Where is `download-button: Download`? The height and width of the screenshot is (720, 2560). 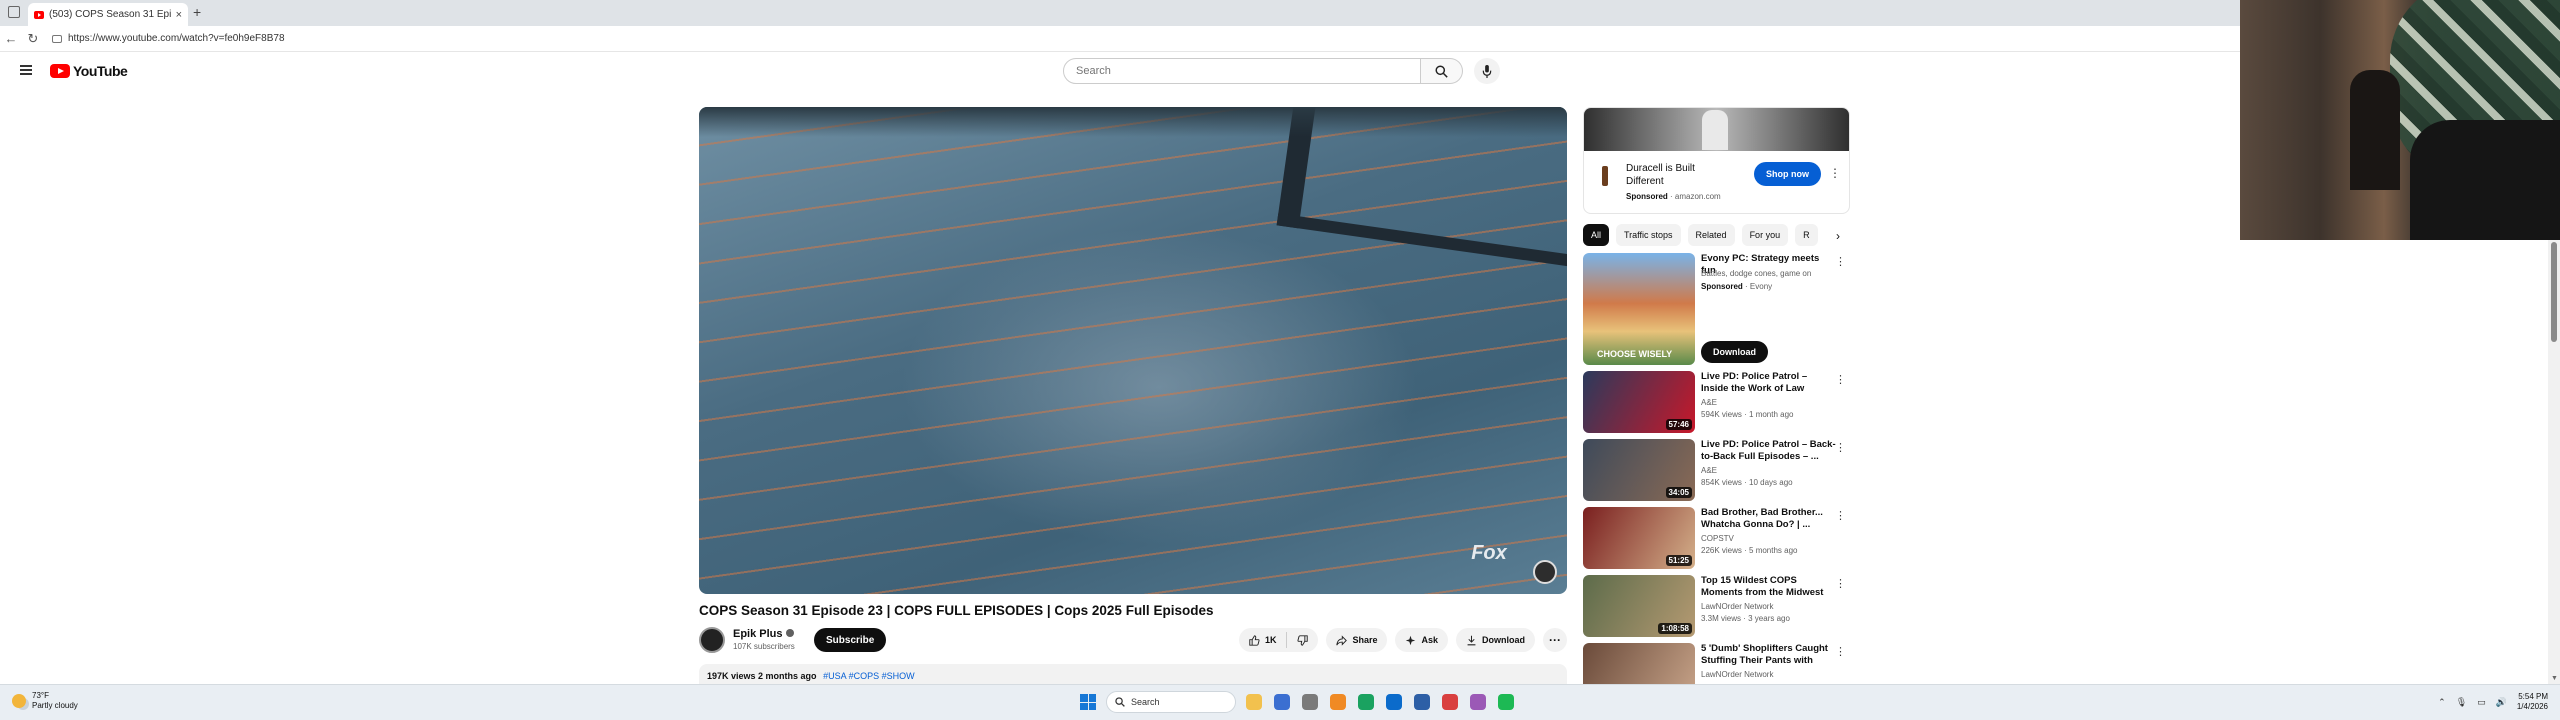
download-button: Download is located at coordinates (1495, 640).